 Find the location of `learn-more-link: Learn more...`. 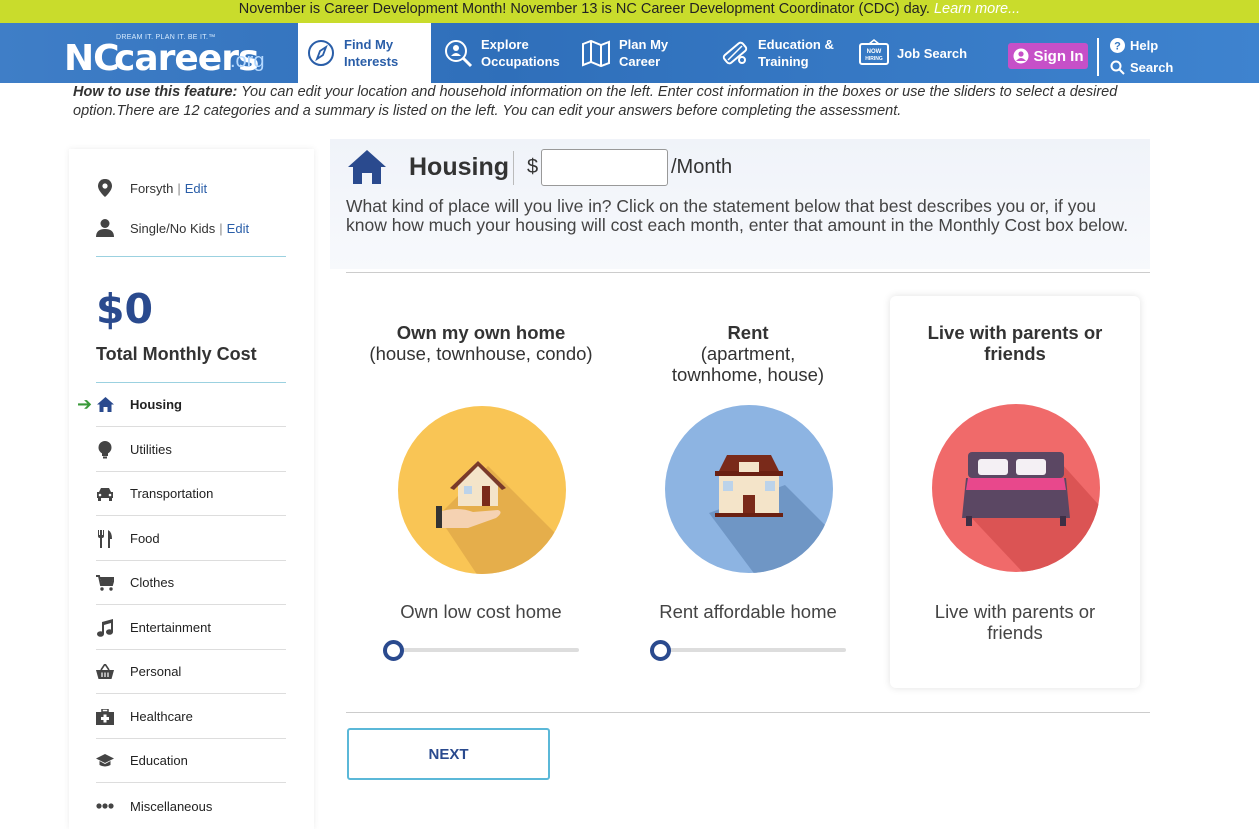

learn-more-link: Learn more... is located at coordinates (977, 9).